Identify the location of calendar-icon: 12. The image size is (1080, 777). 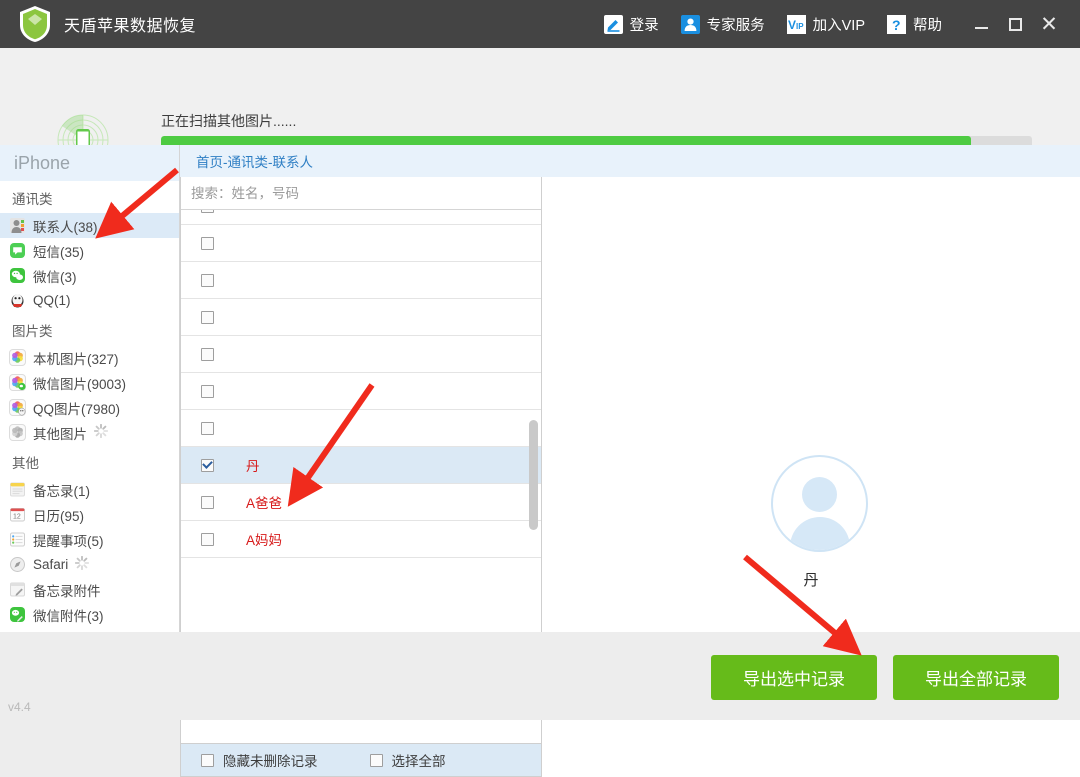
(21, 514).